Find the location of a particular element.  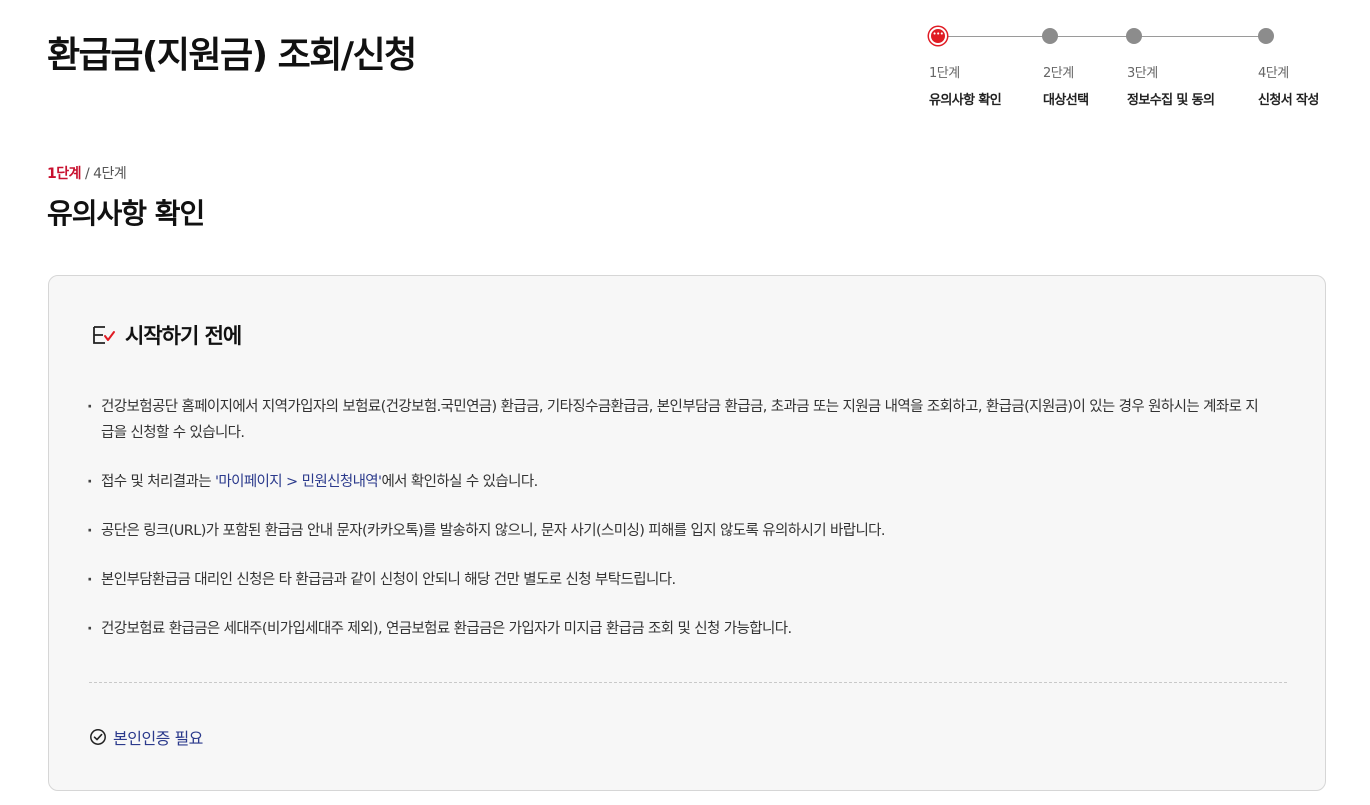

step-3-marker is located at coordinates (1134, 36).